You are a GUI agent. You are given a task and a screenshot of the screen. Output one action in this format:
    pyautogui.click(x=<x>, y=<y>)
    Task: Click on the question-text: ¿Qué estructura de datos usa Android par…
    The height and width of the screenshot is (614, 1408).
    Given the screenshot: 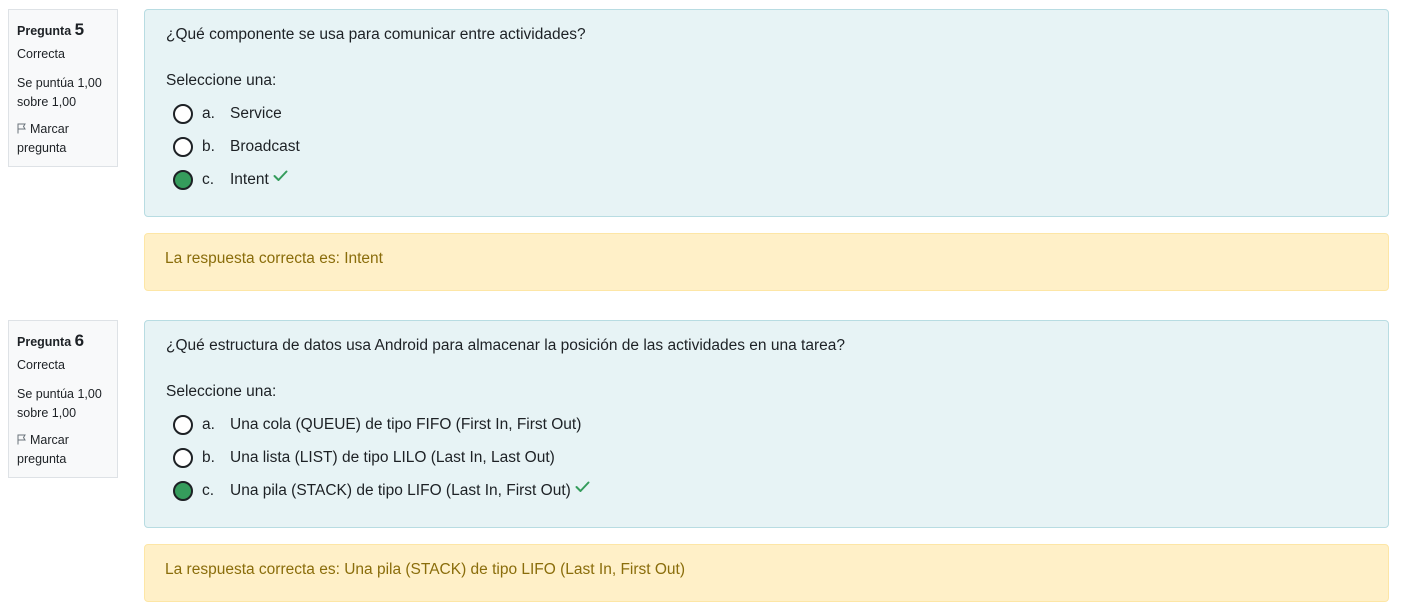 What is the action you would take?
    pyautogui.click(x=505, y=345)
    